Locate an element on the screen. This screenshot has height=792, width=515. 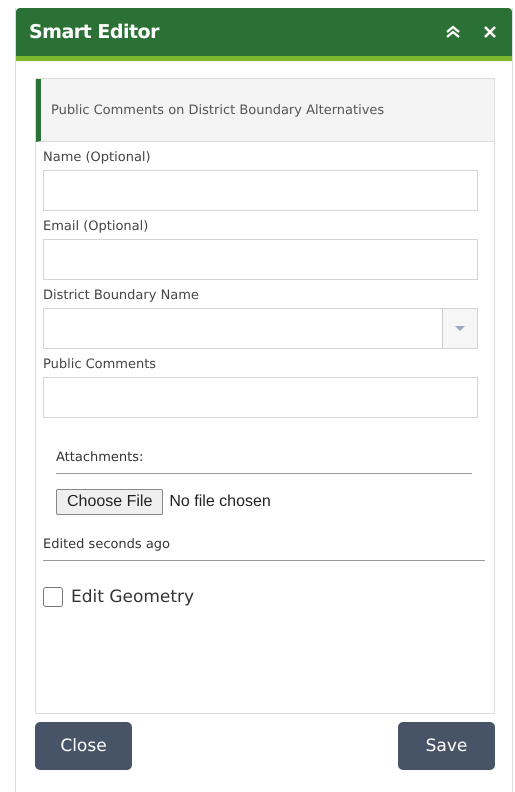
choose-file-button: Choose File is located at coordinates (110, 502).